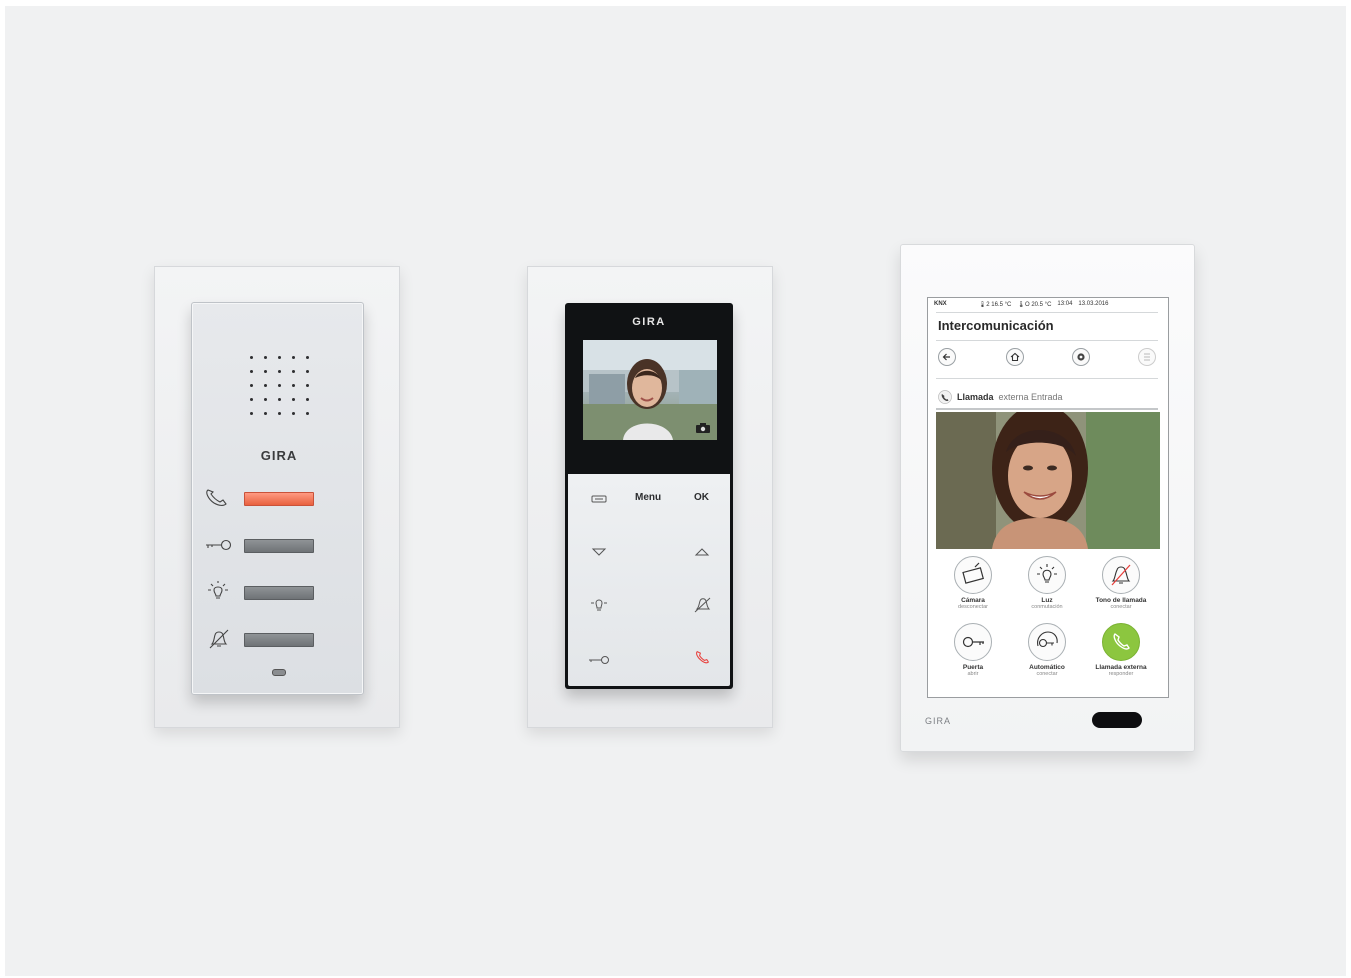 The height and width of the screenshot is (978, 1351). What do you see at coordinates (279, 640) in the screenshot?
I see `mute-indicator-bar` at bounding box center [279, 640].